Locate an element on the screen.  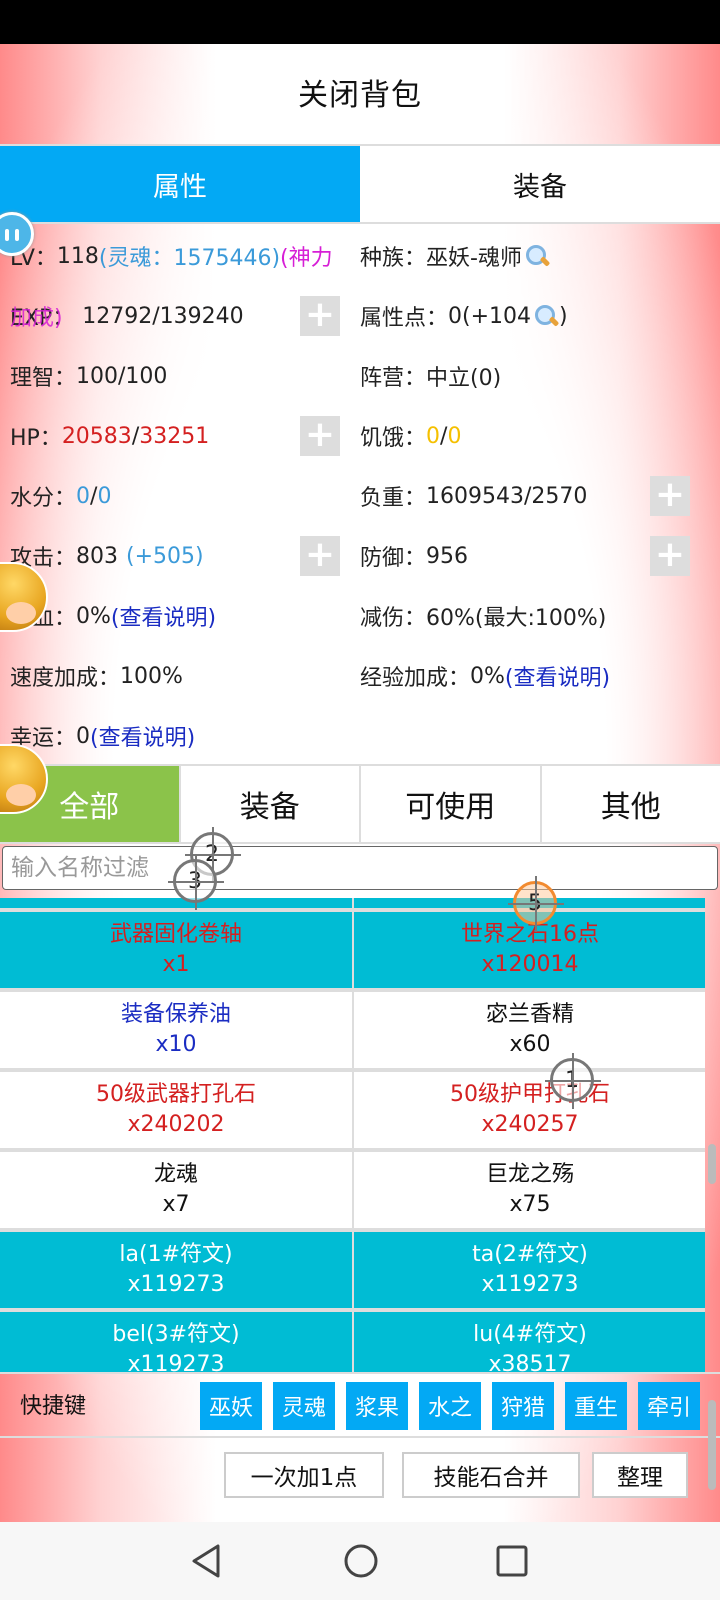
item-card: 巨龙之殇 x75 is located at coordinates (529, 1190).